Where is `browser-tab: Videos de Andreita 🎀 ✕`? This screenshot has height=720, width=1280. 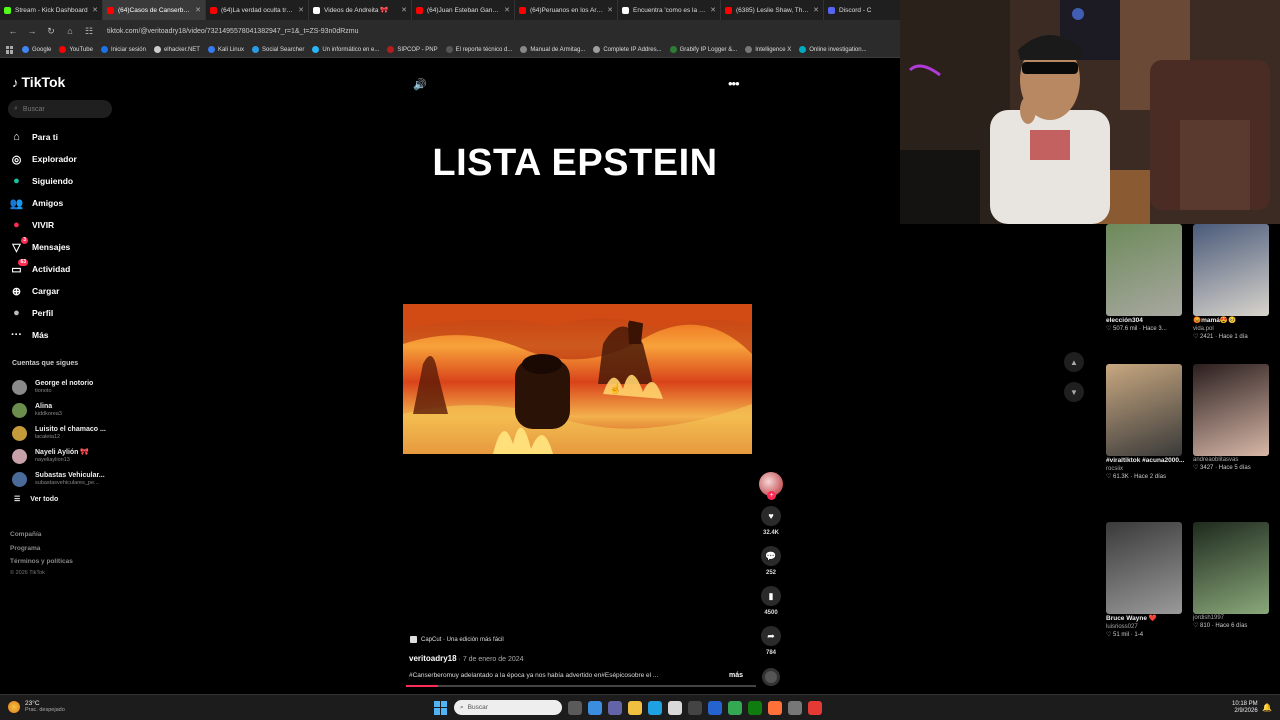 browser-tab: Videos de Andreita 🎀 ✕ is located at coordinates (360, 10).